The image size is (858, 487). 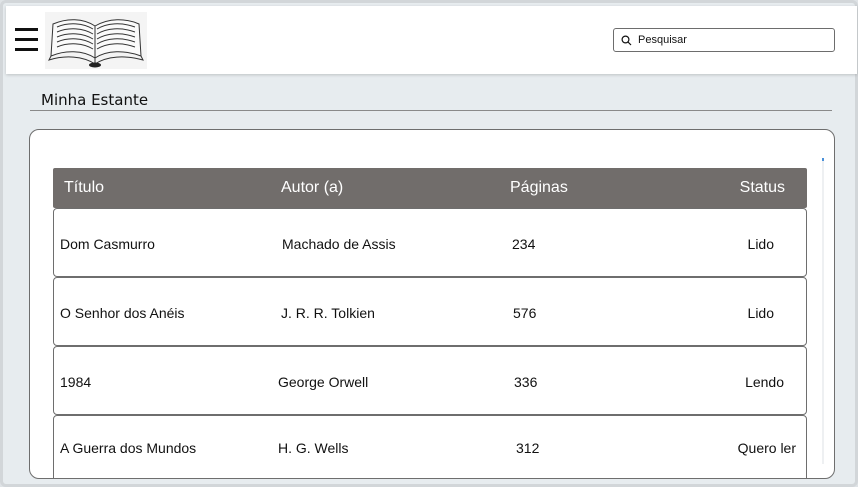 I want to click on table-row: Dom Casmurro Machado de Assis 234 Lido, so click(x=430, y=242).